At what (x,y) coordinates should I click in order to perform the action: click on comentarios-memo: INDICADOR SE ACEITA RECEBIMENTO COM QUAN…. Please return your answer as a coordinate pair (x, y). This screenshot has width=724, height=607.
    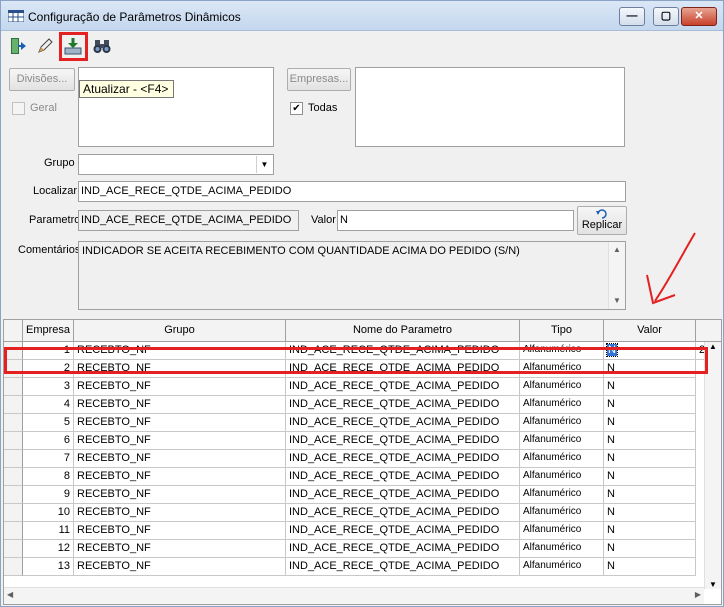
    Looking at the image, I should click on (352, 275).